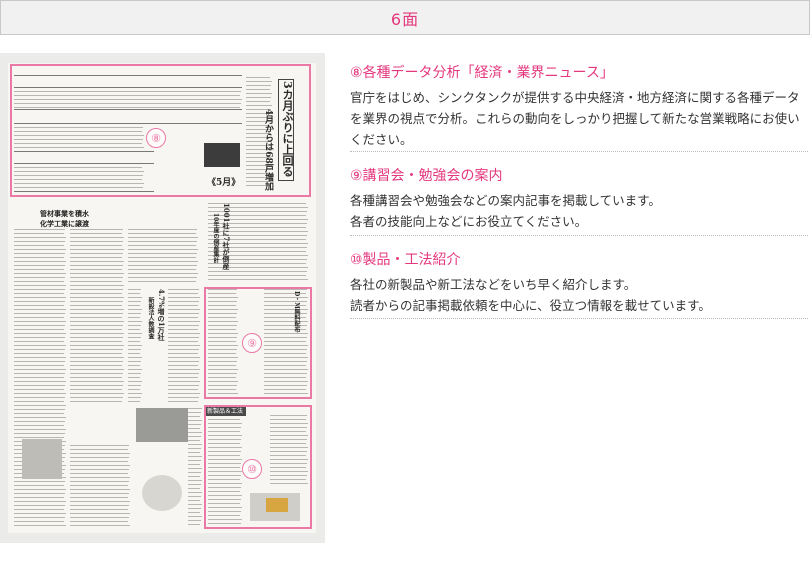  Describe the element at coordinates (405, 260) in the screenshot. I see `section-10-title: ⑩製品・工法紹介` at that location.